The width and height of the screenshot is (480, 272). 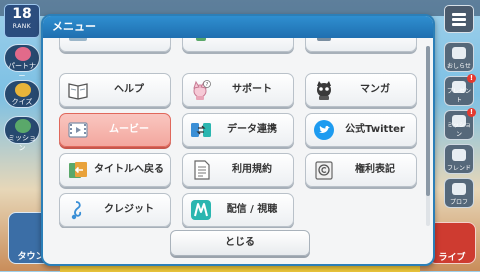 What do you see at coordinates (252, 89) in the screenshot?
I see `support-label: サポート` at bounding box center [252, 89].